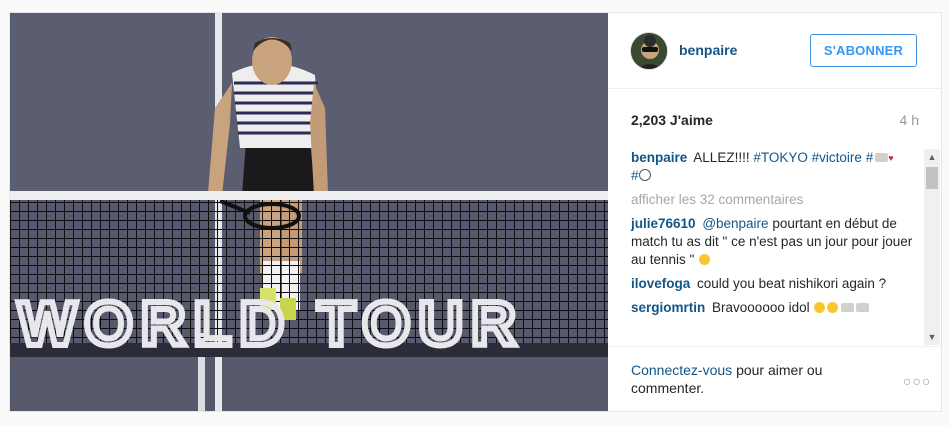 The width and height of the screenshot is (949, 426). Describe the element at coordinates (668, 307) in the screenshot. I see `comment-user-link: sergiomrtin` at that location.